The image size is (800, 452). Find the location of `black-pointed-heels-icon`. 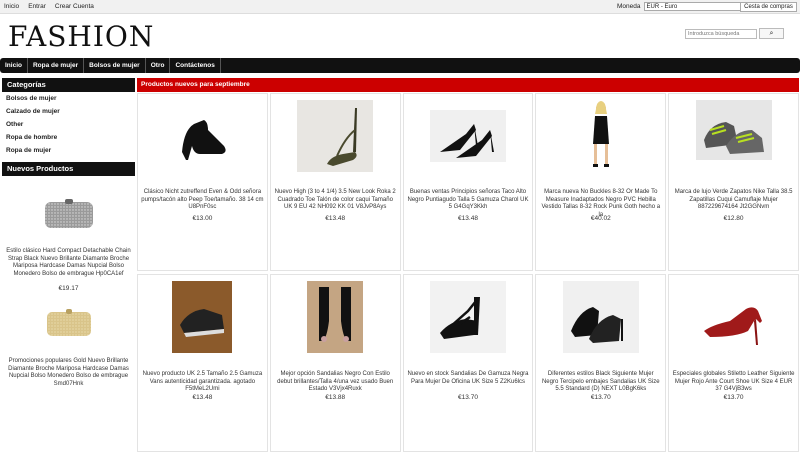

black-pointed-heels-icon is located at coordinates (467, 136).